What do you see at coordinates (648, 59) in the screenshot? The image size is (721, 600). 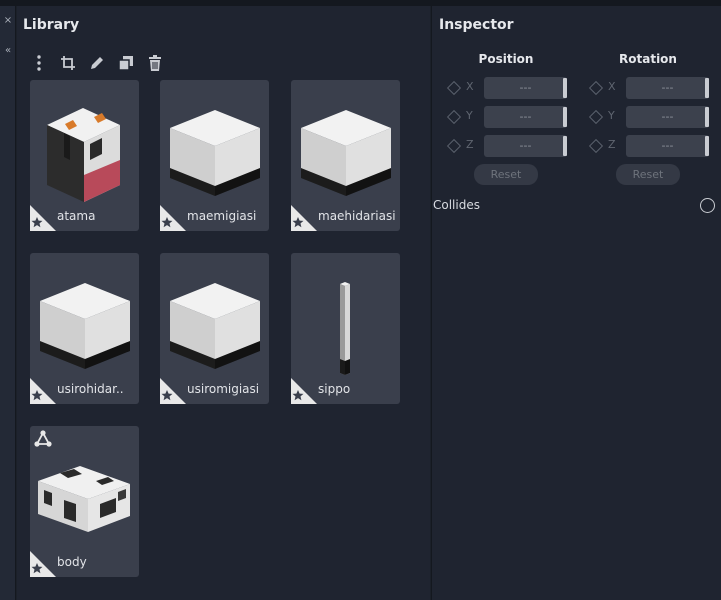 I see `rotation-heading: Rotation` at bounding box center [648, 59].